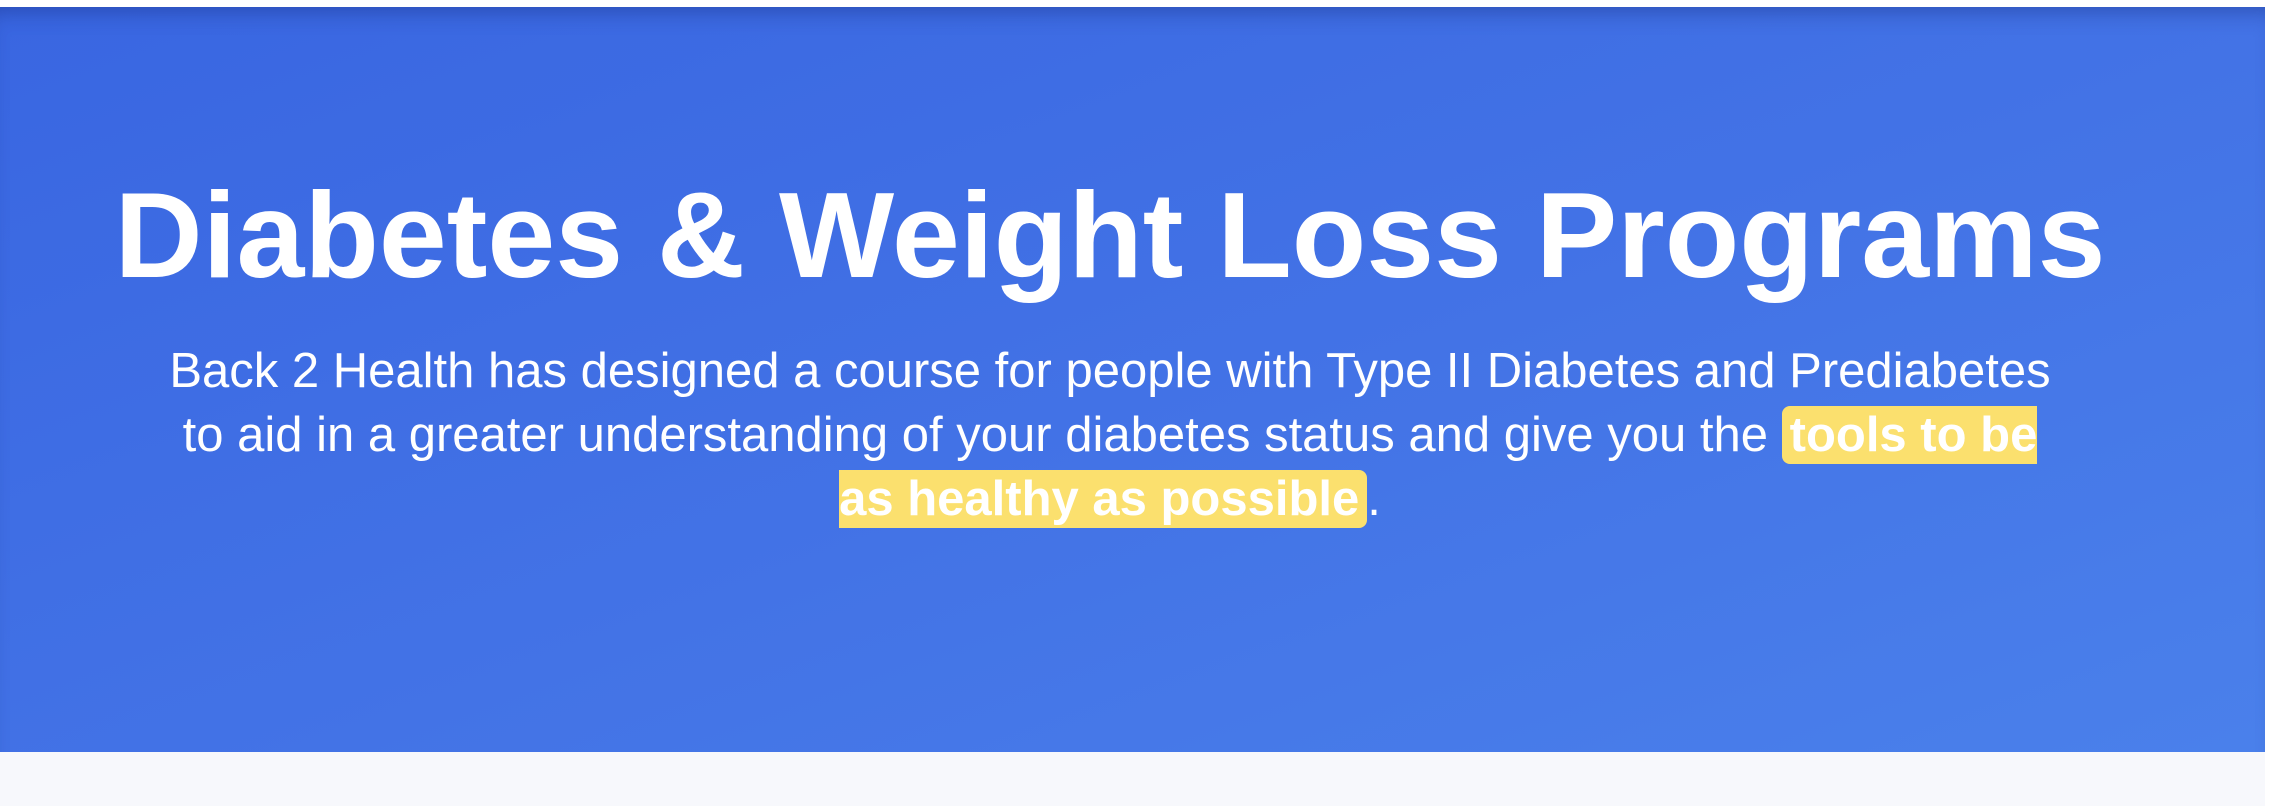 Image resolution: width=2280 pixels, height=806 pixels. Describe the element at coordinates (2272, 403) in the screenshot. I see `scrollbar-gutter` at that location.